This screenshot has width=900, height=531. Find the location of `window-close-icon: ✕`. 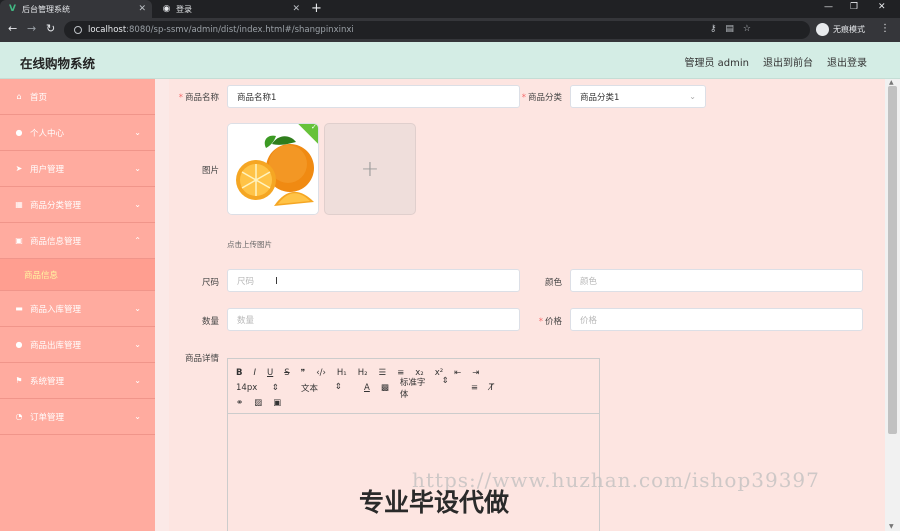

window-close-icon: ✕ is located at coordinates (882, 7).